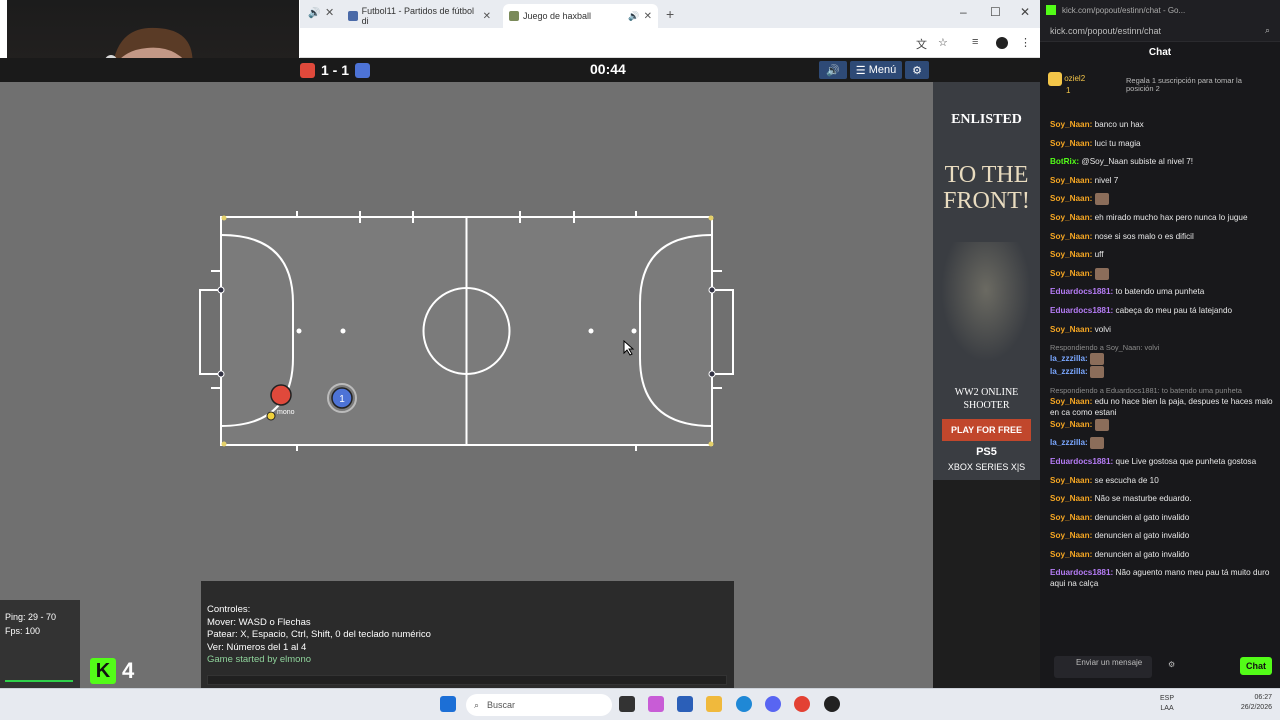 This screenshot has height=720, width=1280. I want to click on more-menu-icon: ⋮, so click(1025, 42).